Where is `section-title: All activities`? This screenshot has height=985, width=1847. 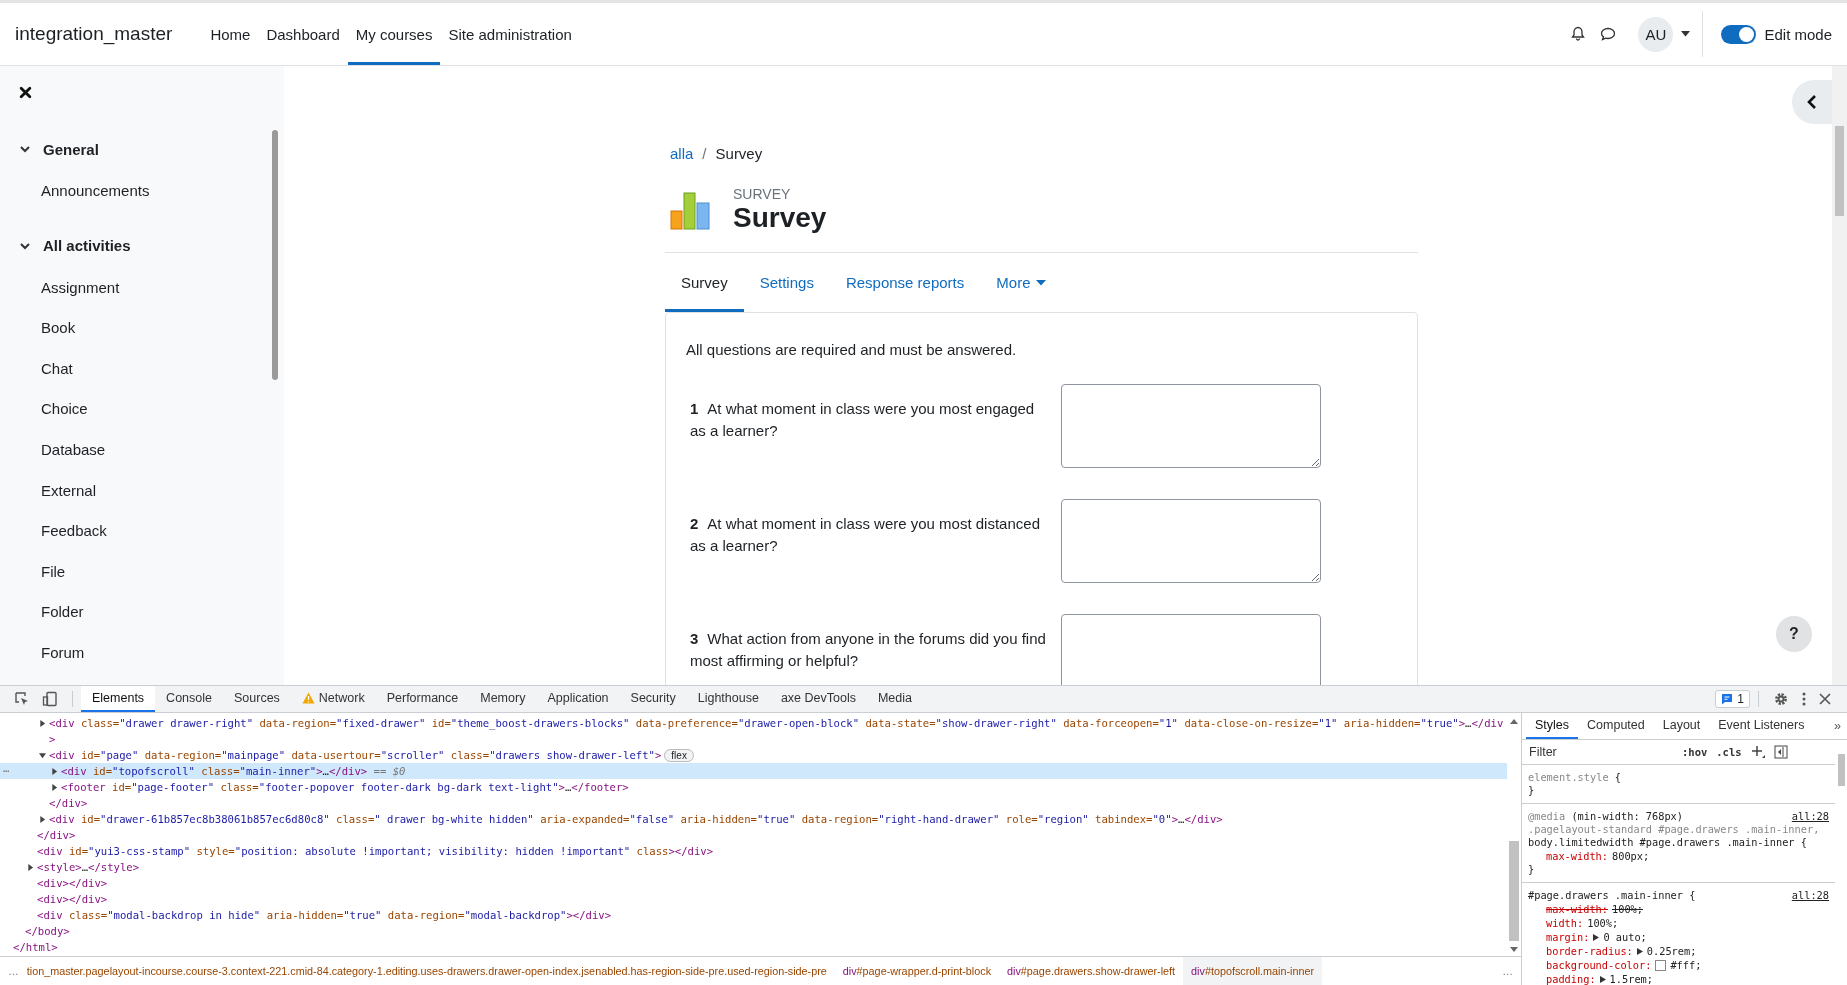 section-title: All activities is located at coordinates (87, 246).